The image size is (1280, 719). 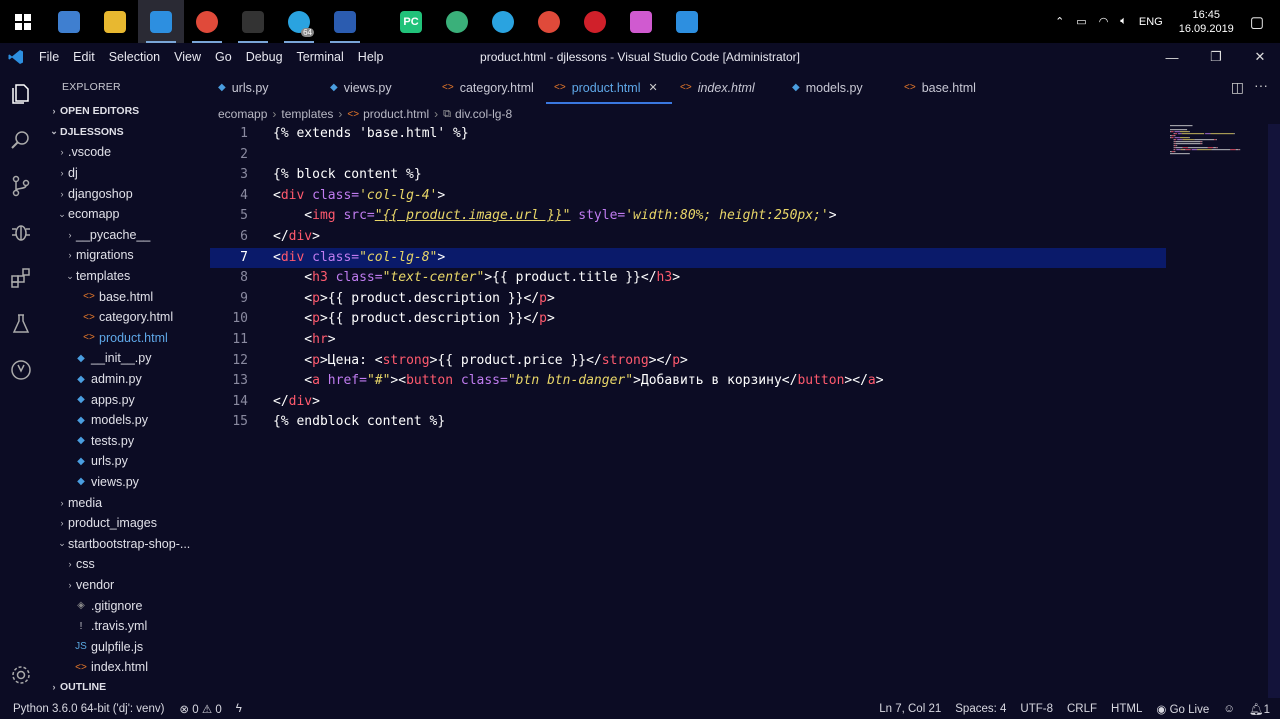 What do you see at coordinates (946, 87) in the screenshot?
I see `tab-base-html: <> base.html` at bounding box center [946, 87].